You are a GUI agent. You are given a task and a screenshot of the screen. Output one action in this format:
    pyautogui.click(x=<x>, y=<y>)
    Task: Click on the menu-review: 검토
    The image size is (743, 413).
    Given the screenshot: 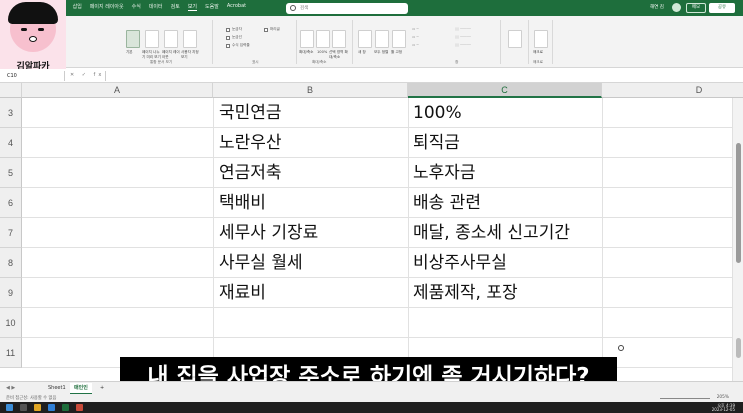 What is the action you would take?
    pyautogui.click(x=175, y=7)
    